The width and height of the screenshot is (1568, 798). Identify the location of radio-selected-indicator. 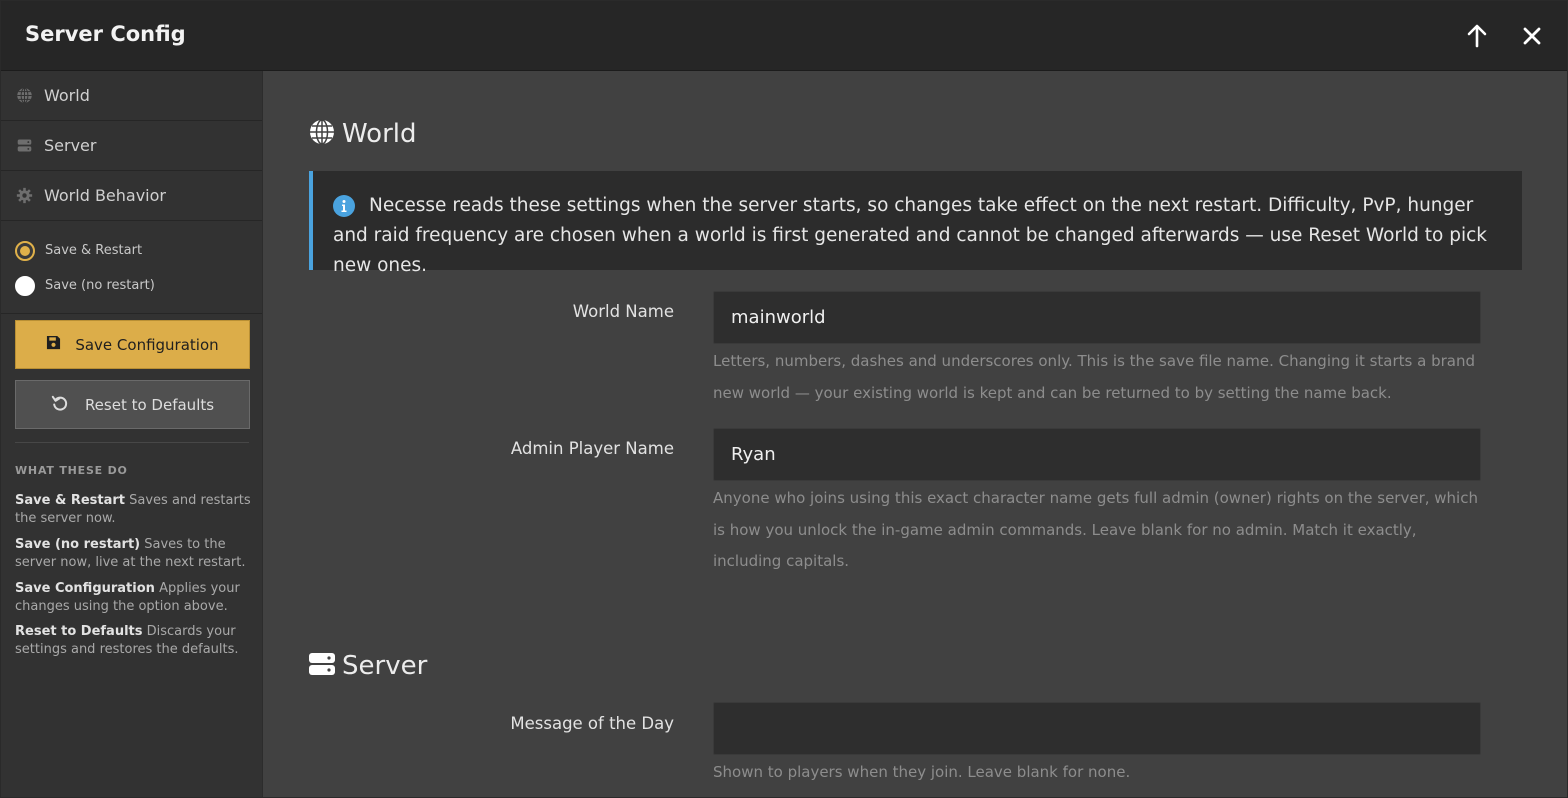
(25, 250).